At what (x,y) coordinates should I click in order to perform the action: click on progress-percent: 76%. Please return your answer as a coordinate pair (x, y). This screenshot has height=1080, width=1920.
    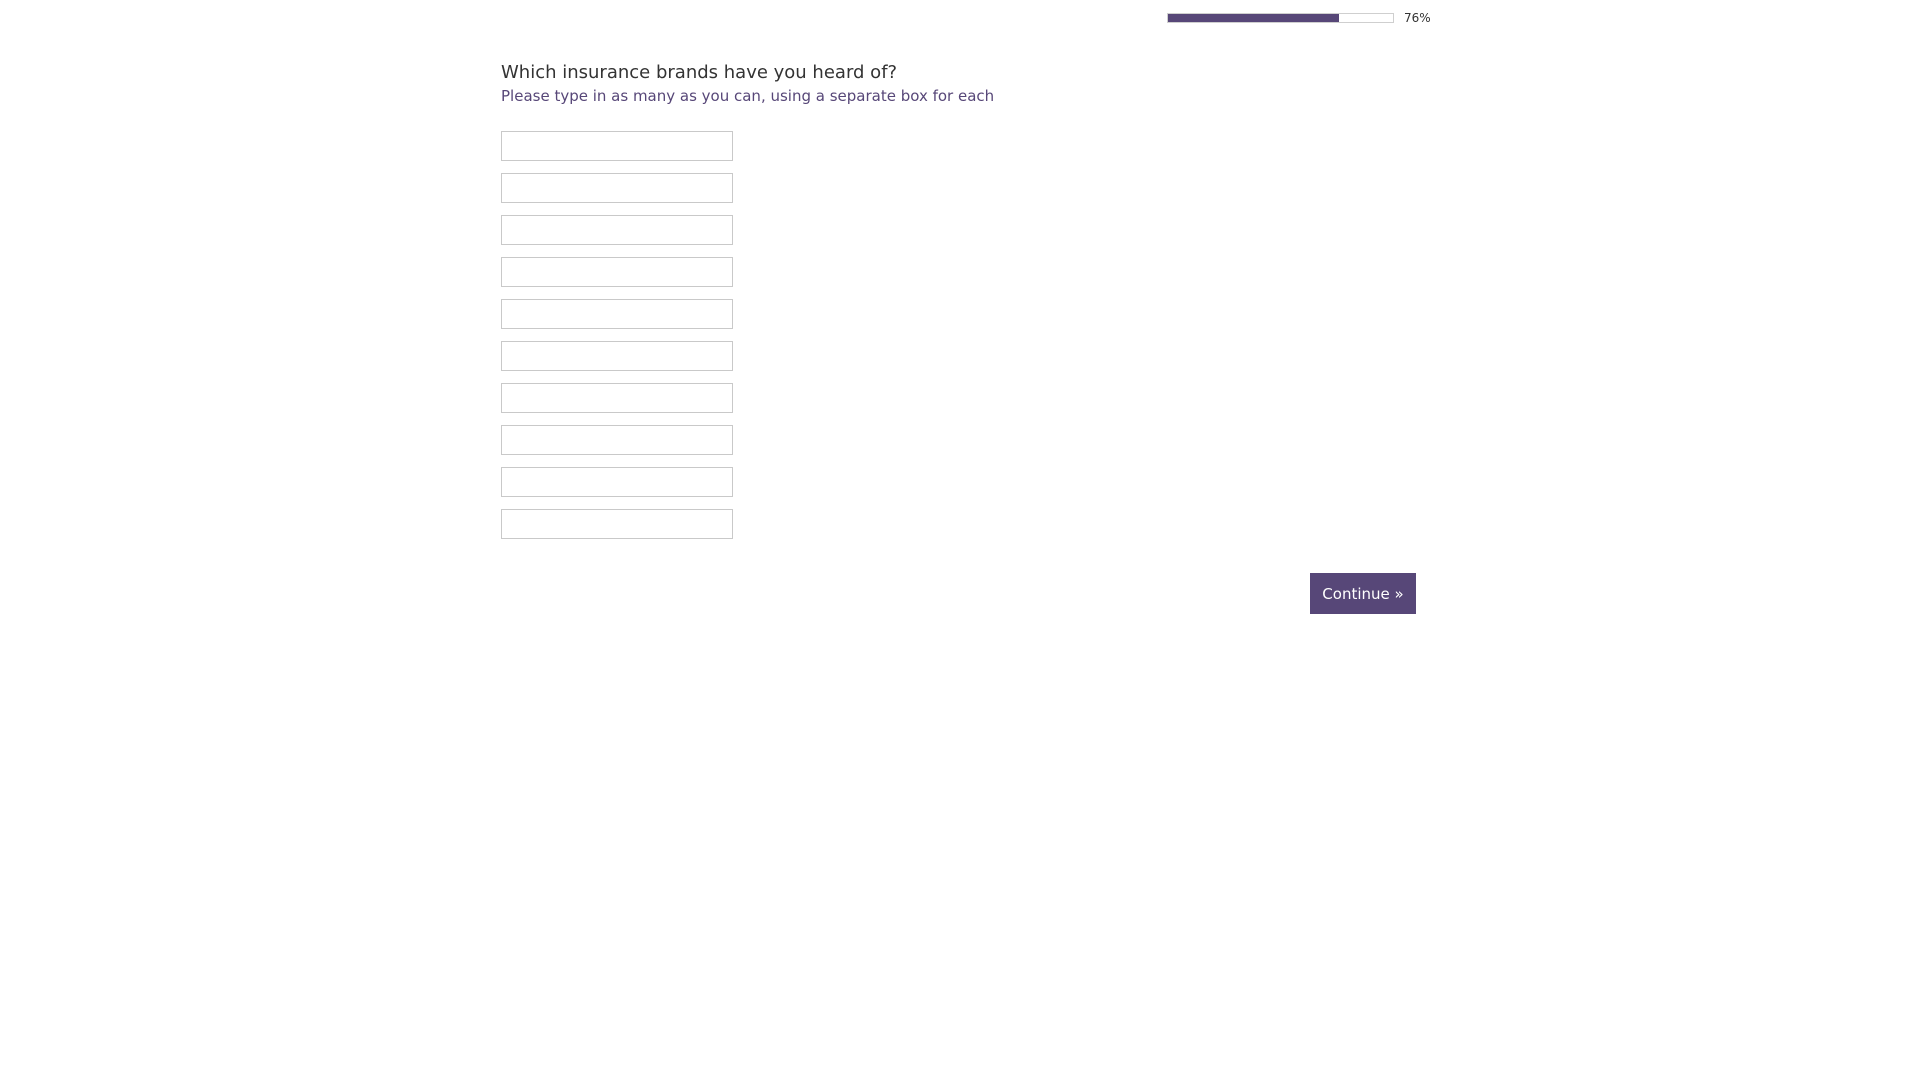
    Looking at the image, I should click on (1417, 18).